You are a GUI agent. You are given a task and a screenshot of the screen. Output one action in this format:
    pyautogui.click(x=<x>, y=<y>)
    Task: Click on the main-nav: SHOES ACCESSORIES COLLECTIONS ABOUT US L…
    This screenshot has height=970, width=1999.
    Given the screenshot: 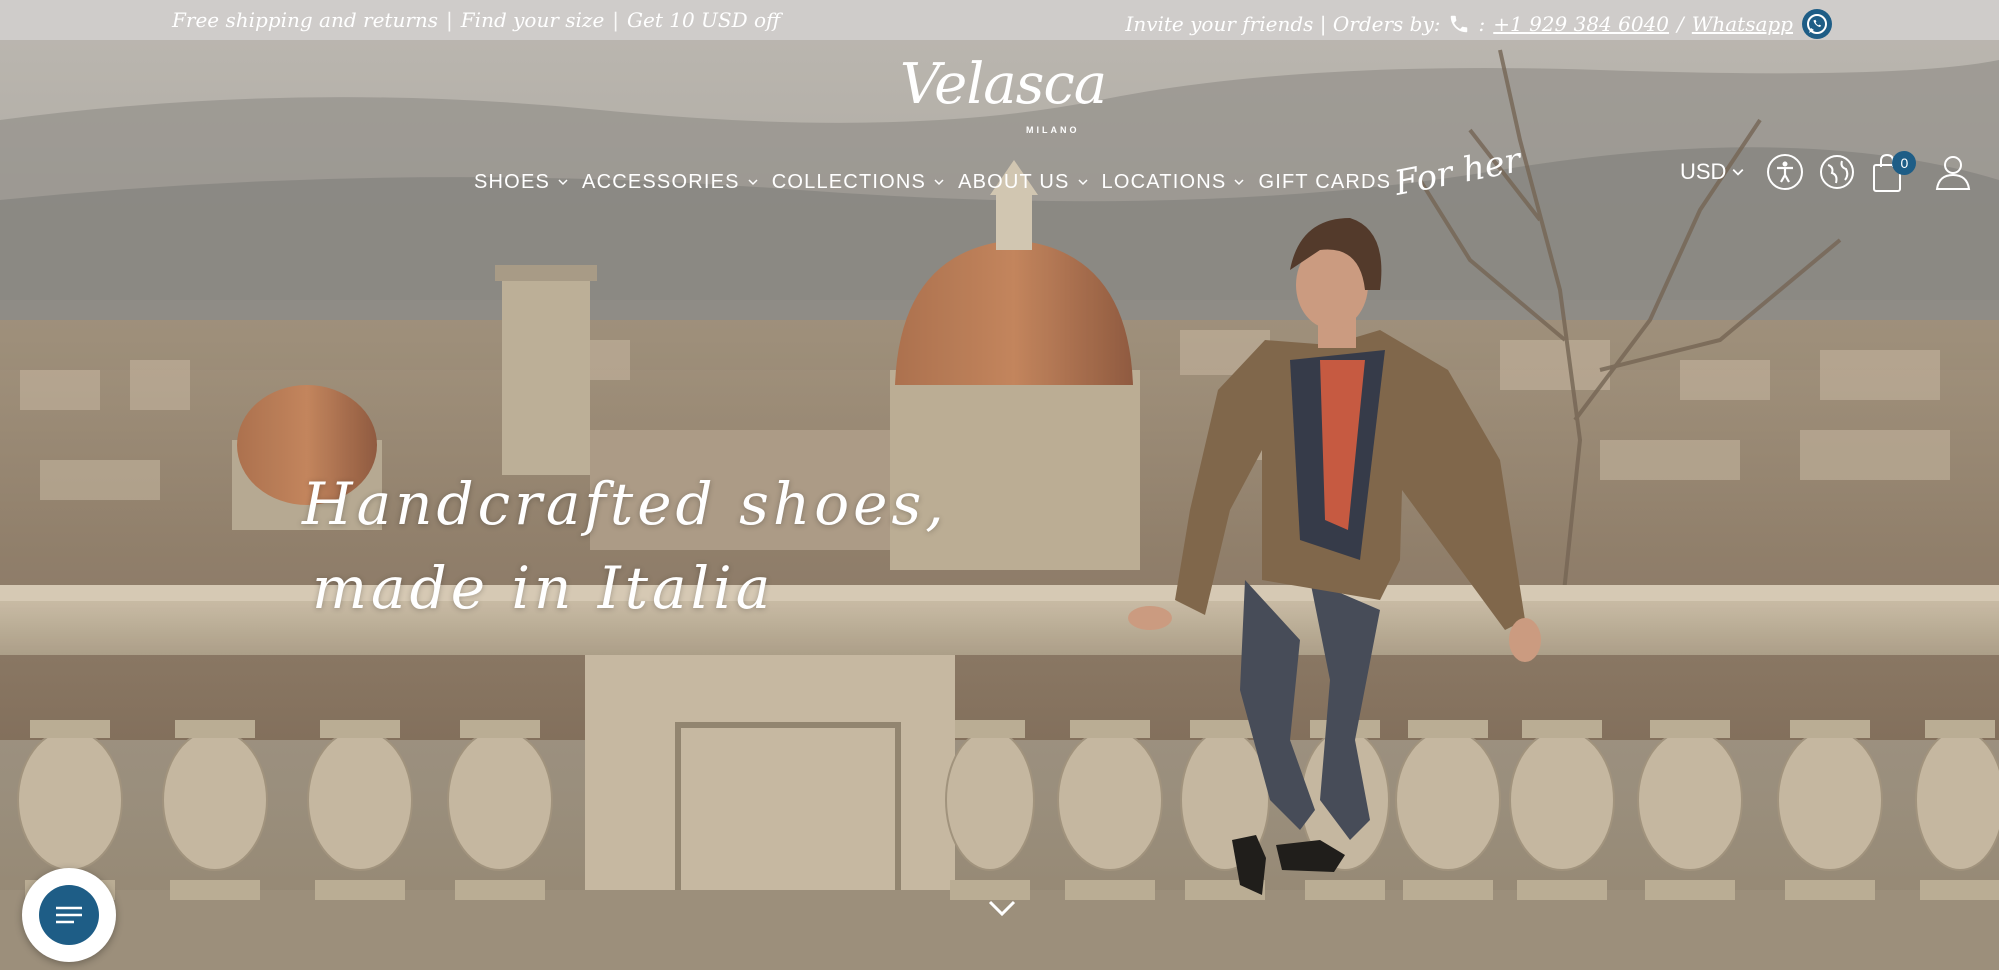 What is the action you would take?
    pyautogui.click(x=939, y=182)
    